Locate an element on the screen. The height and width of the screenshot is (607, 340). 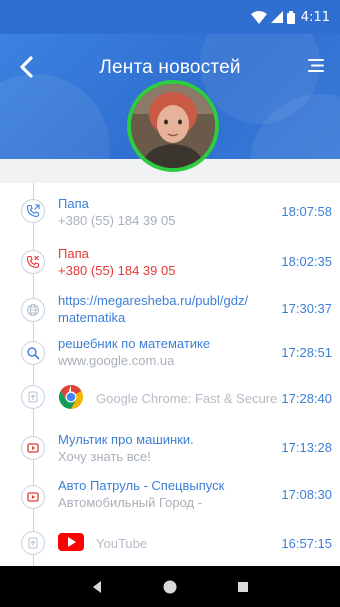
menu-icon is located at coordinates (316, 65).